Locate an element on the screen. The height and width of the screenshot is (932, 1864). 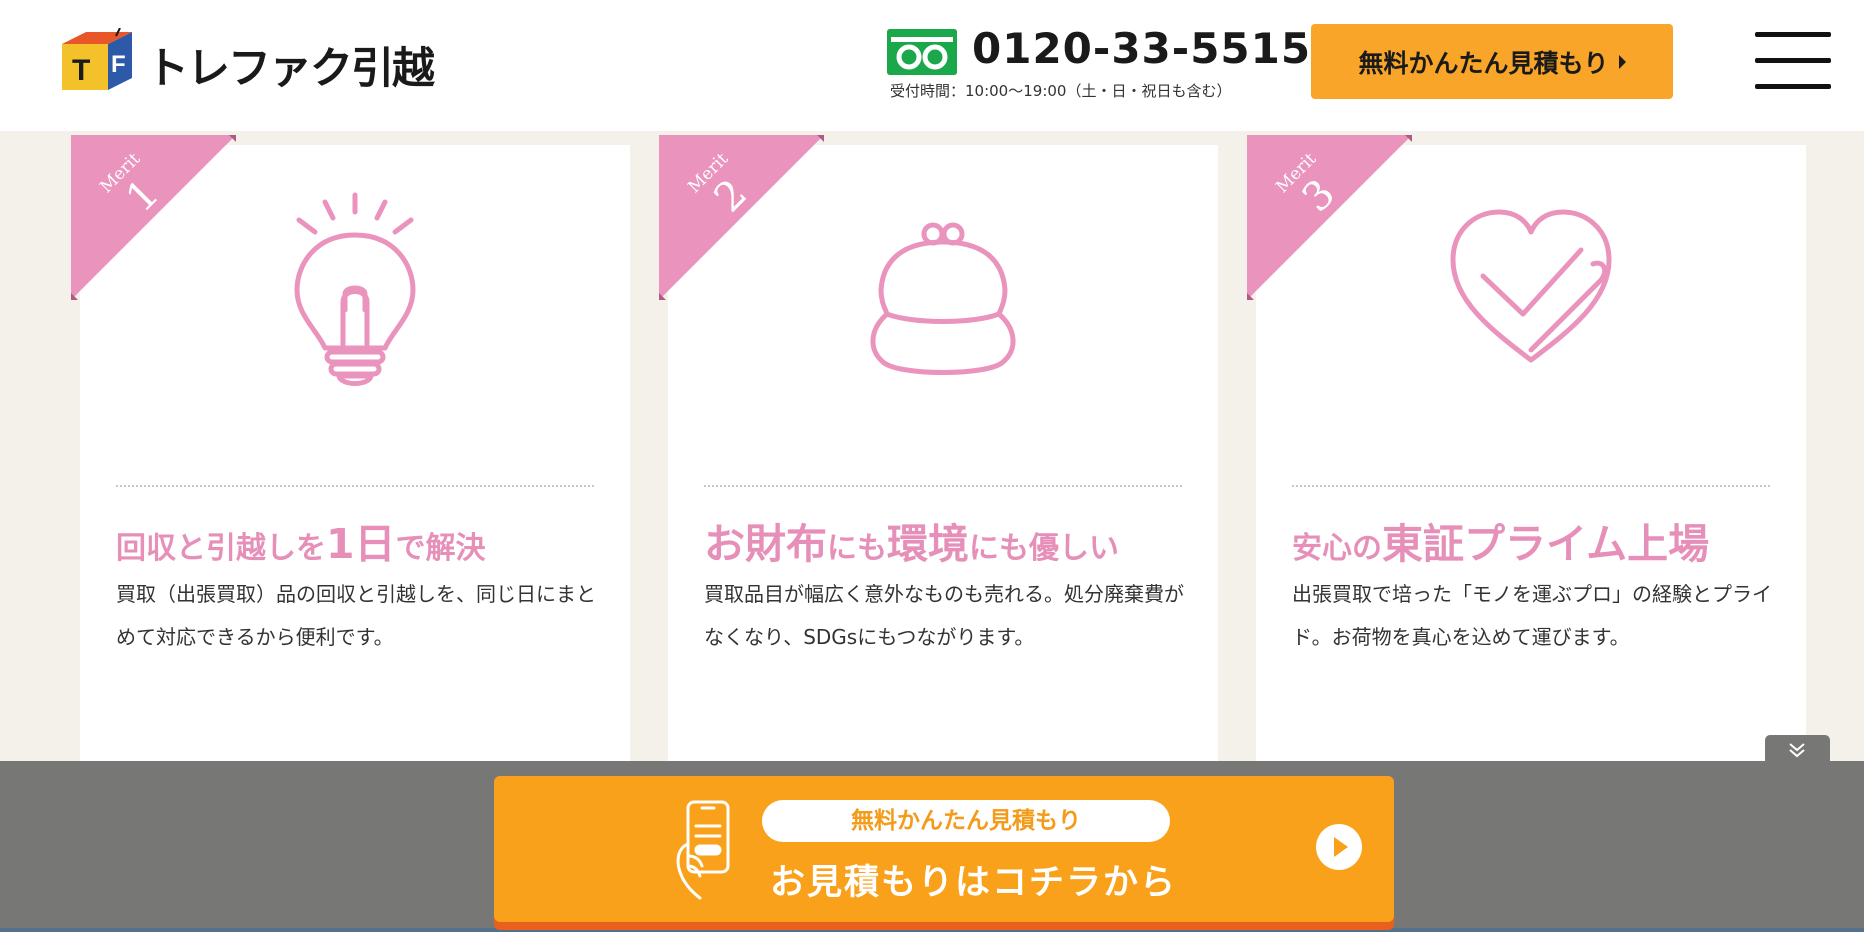
svg-text: T is located at coordinates (81, 70).